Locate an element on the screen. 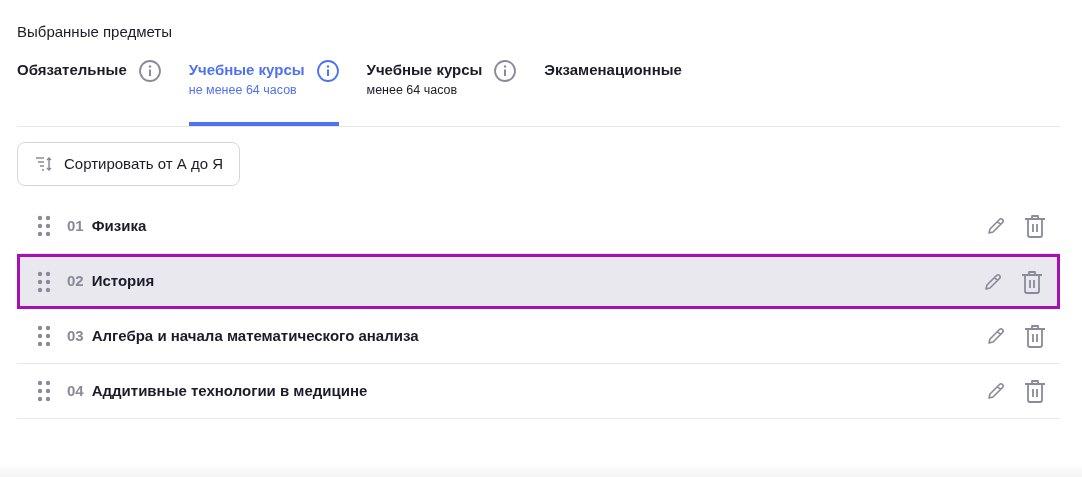  subject-name: История is located at coordinates (123, 281).